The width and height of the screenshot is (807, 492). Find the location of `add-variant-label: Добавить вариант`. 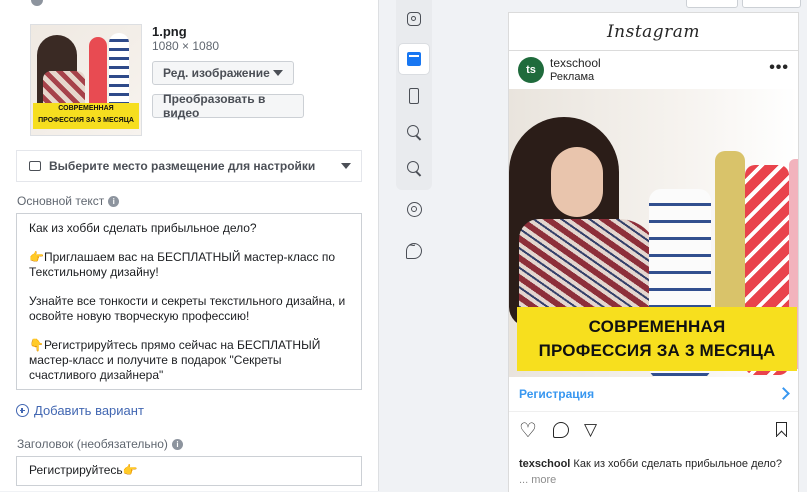

add-variant-label: Добавить вариант is located at coordinates (89, 410).